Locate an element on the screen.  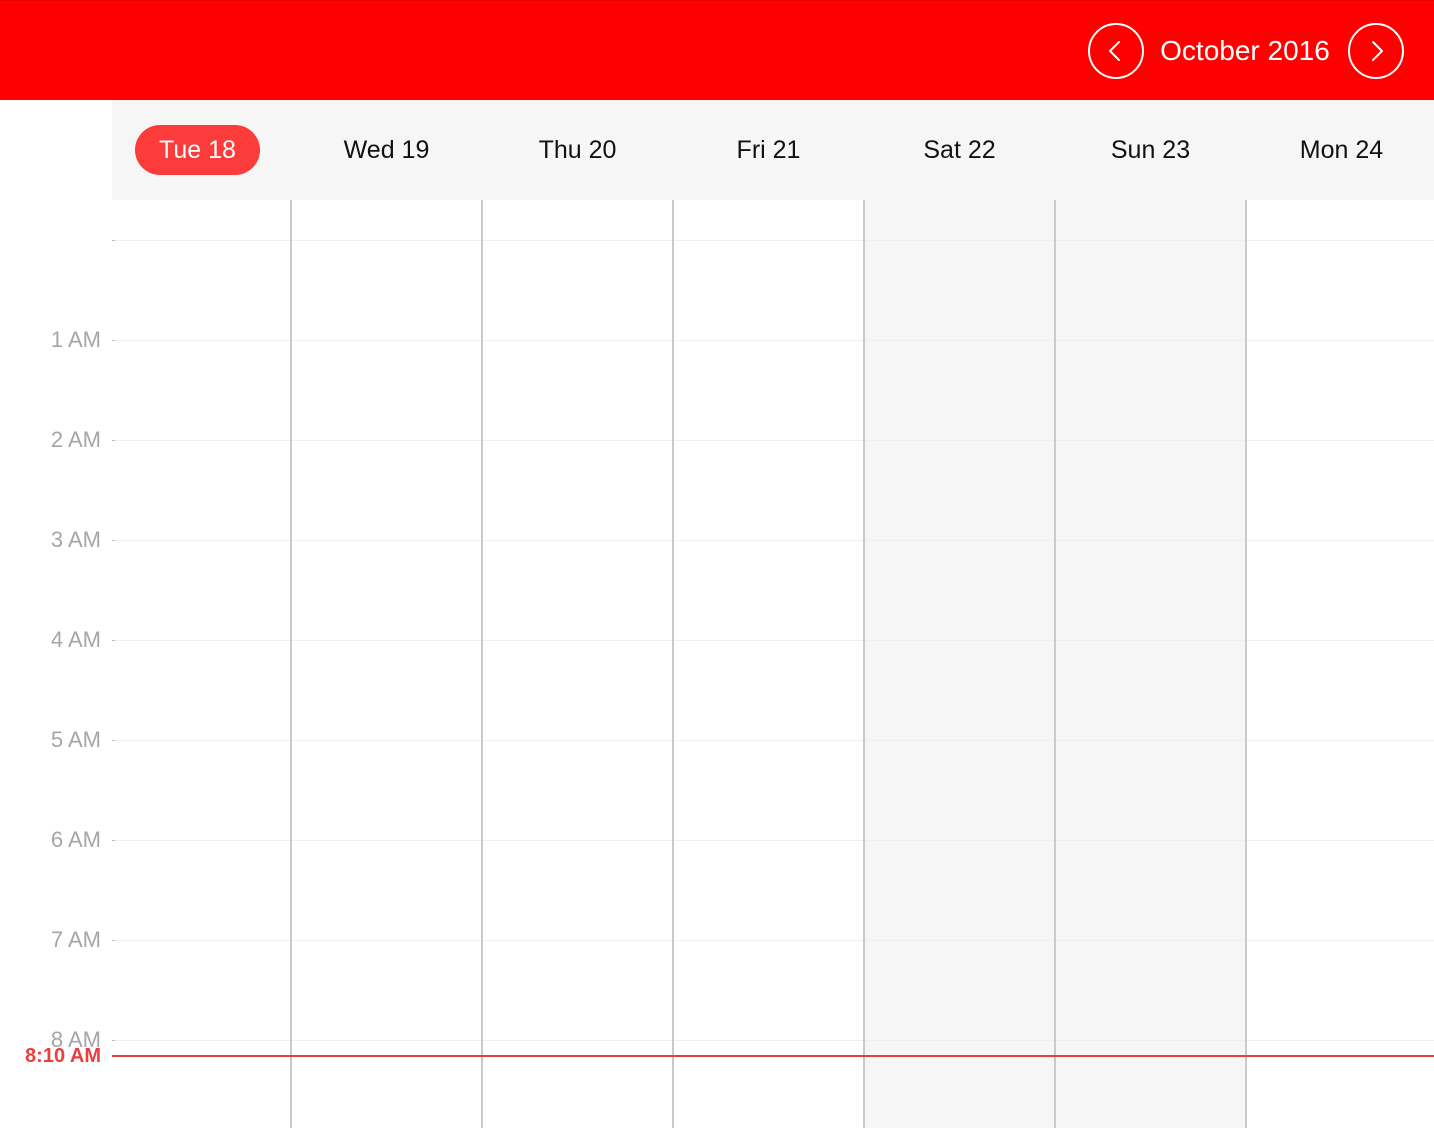
hour-label: 2 AM is located at coordinates (75, 439).